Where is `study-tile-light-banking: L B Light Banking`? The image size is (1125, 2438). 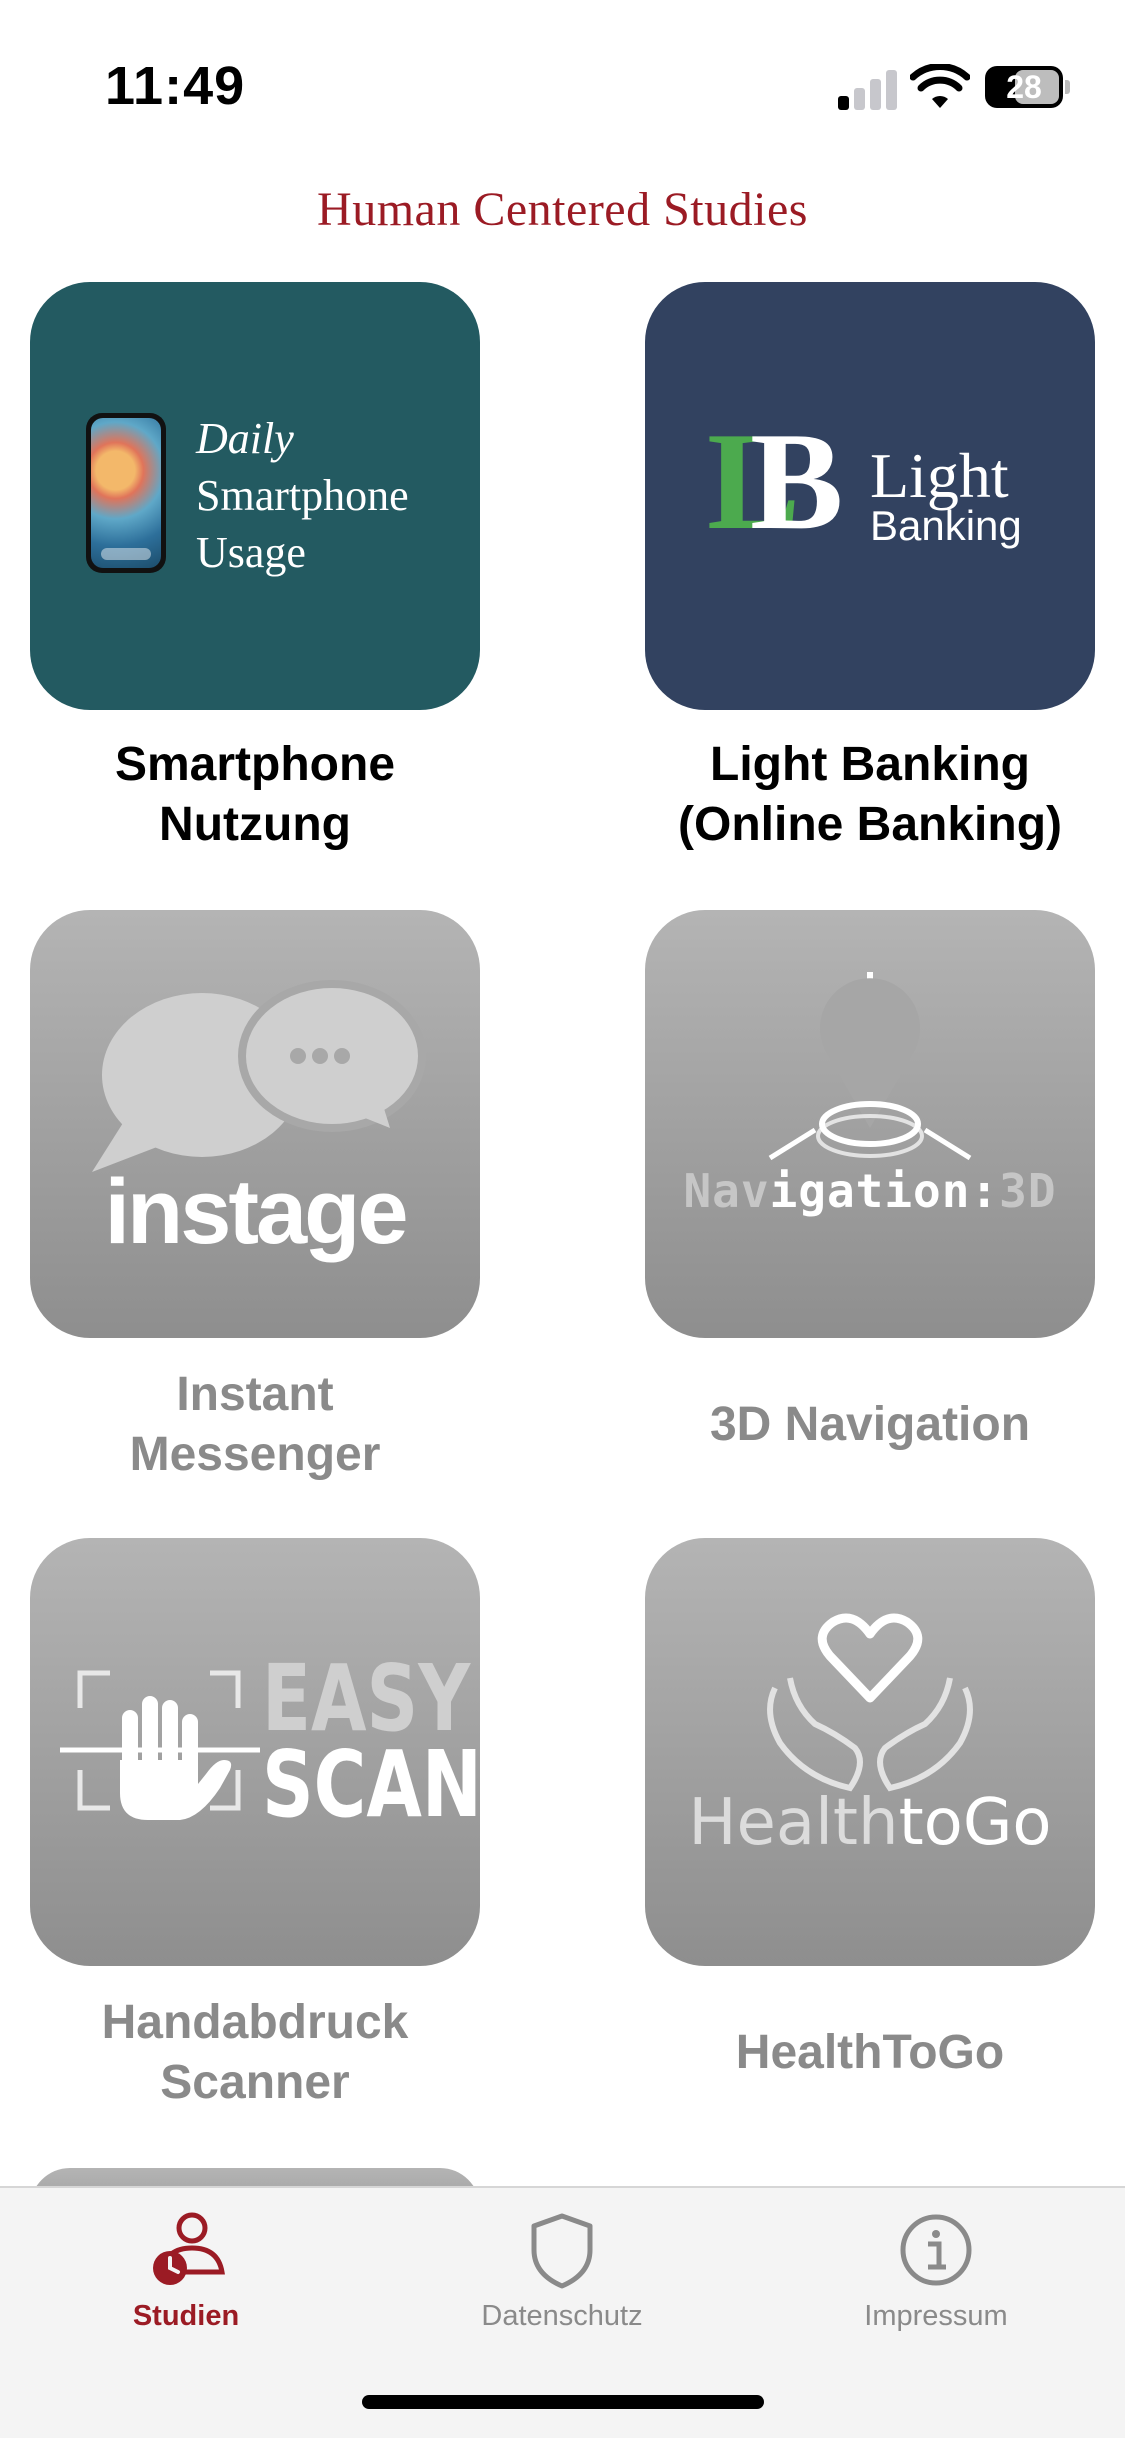 study-tile-light-banking: L B Light Banking is located at coordinates (870, 496).